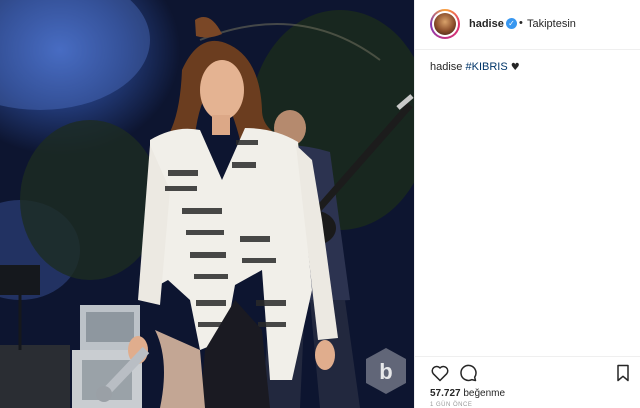 The height and width of the screenshot is (408, 640). I want to click on comment-icon, so click(468, 373).